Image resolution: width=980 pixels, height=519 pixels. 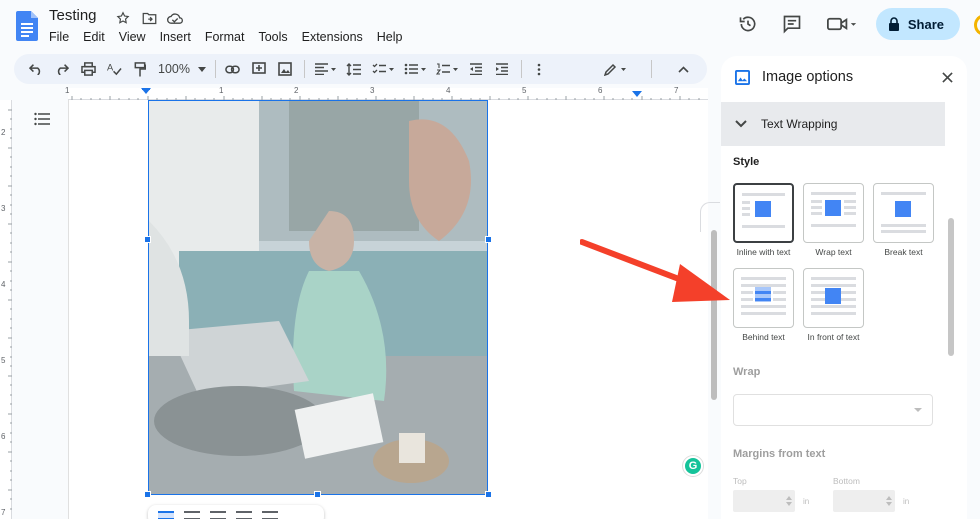 I want to click on bottom-margin-unit: in, so click(x=906, y=501).